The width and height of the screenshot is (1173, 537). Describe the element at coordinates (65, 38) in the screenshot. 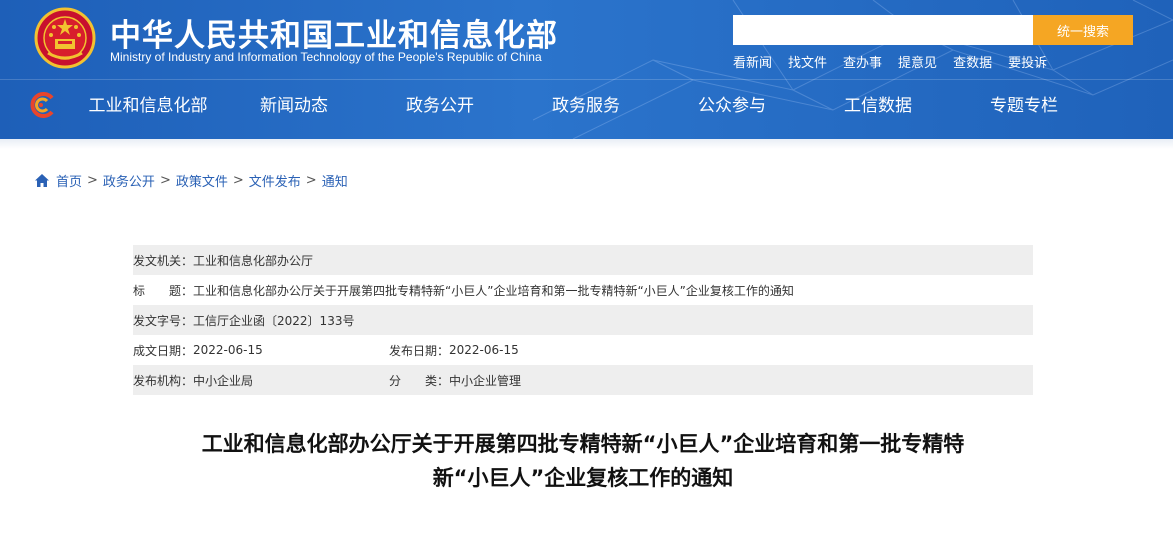

I see `national-emblem-icon` at that location.